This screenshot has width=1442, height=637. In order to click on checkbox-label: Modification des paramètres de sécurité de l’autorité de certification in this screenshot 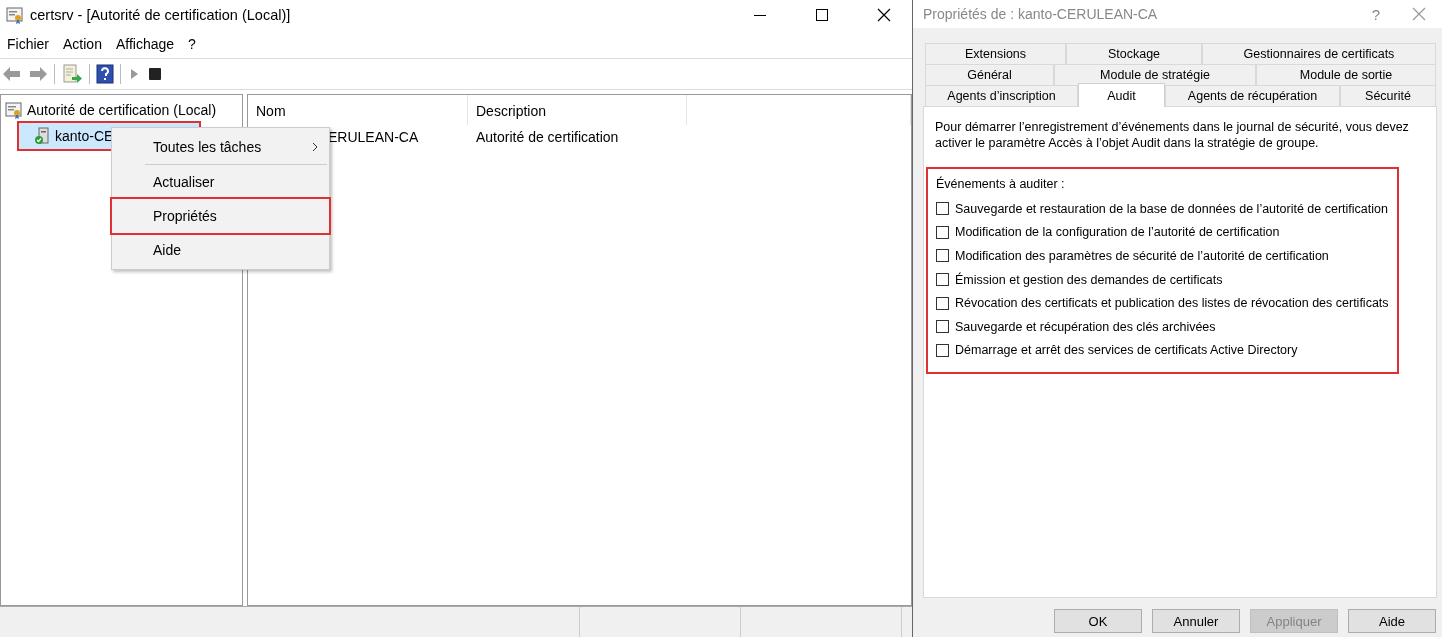, I will do `click(1142, 256)`.